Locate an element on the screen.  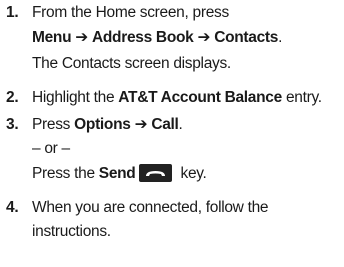
step-number: 2. is located at coordinates (12, 97).